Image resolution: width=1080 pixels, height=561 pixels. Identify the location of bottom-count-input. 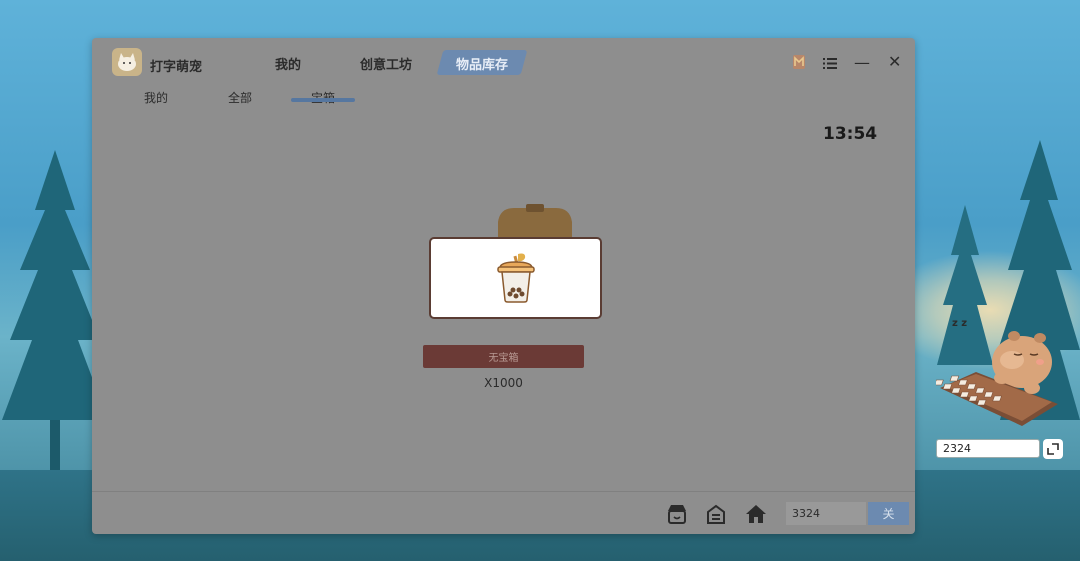
(826, 513).